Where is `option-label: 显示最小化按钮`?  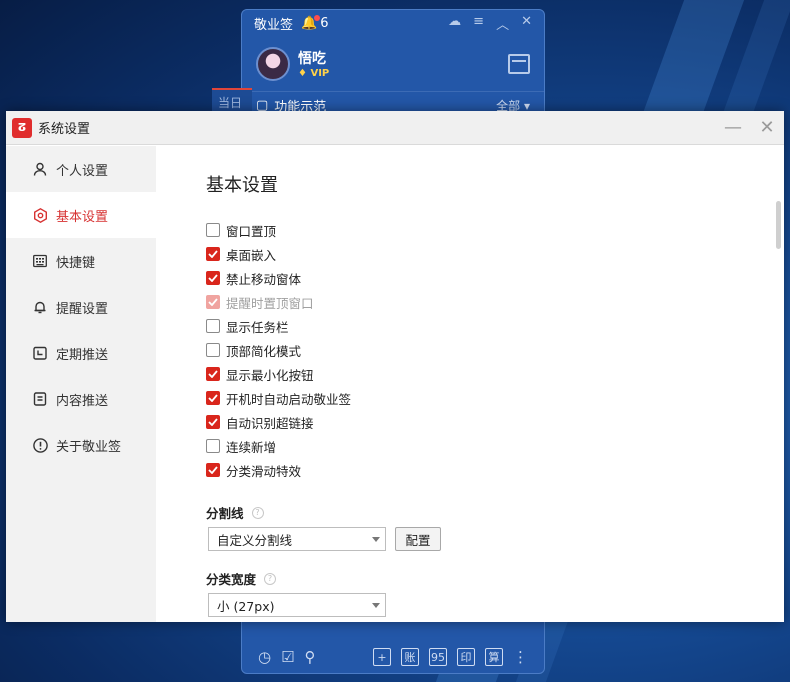 option-label: 显示最小化按钮 is located at coordinates (270, 375).